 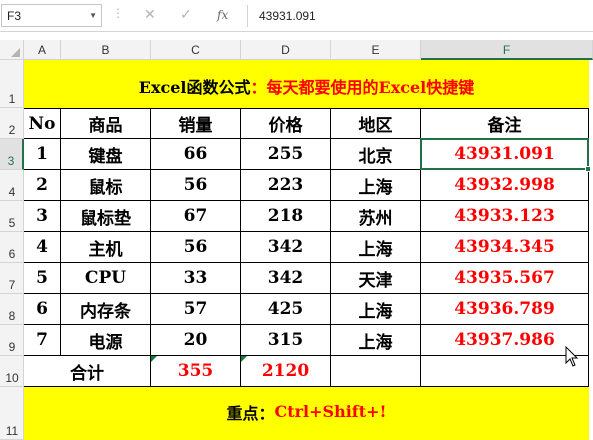 What do you see at coordinates (12, 340) in the screenshot?
I see `row-header-9: 9` at bounding box center [12, 340].